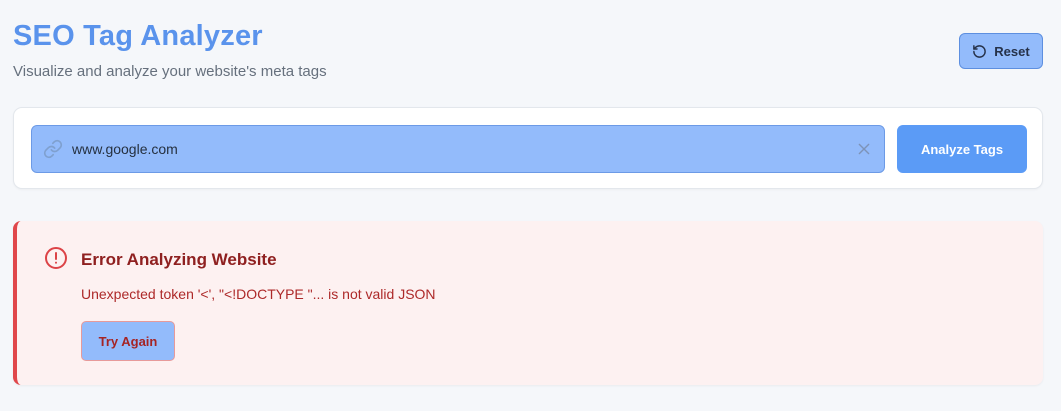 This screenshot has width=1061, height=411. I want to click on analyze-tags-label: Analyze Tags, so click(962, 149).